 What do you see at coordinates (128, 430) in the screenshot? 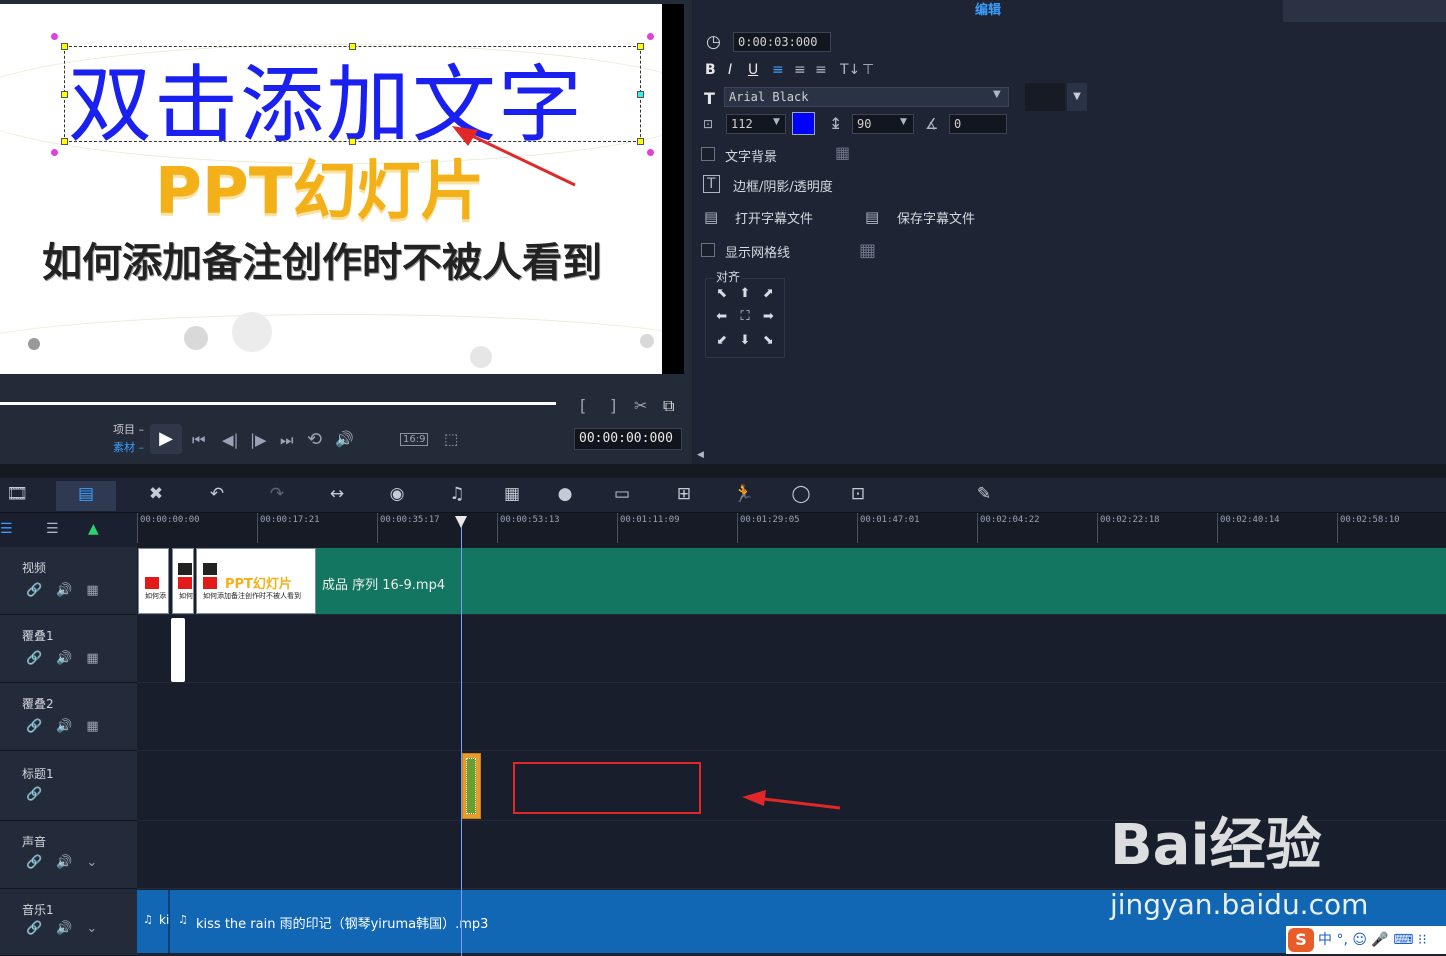
I see `mode-project-label: 项目 –` at bounding box center [128, 430].